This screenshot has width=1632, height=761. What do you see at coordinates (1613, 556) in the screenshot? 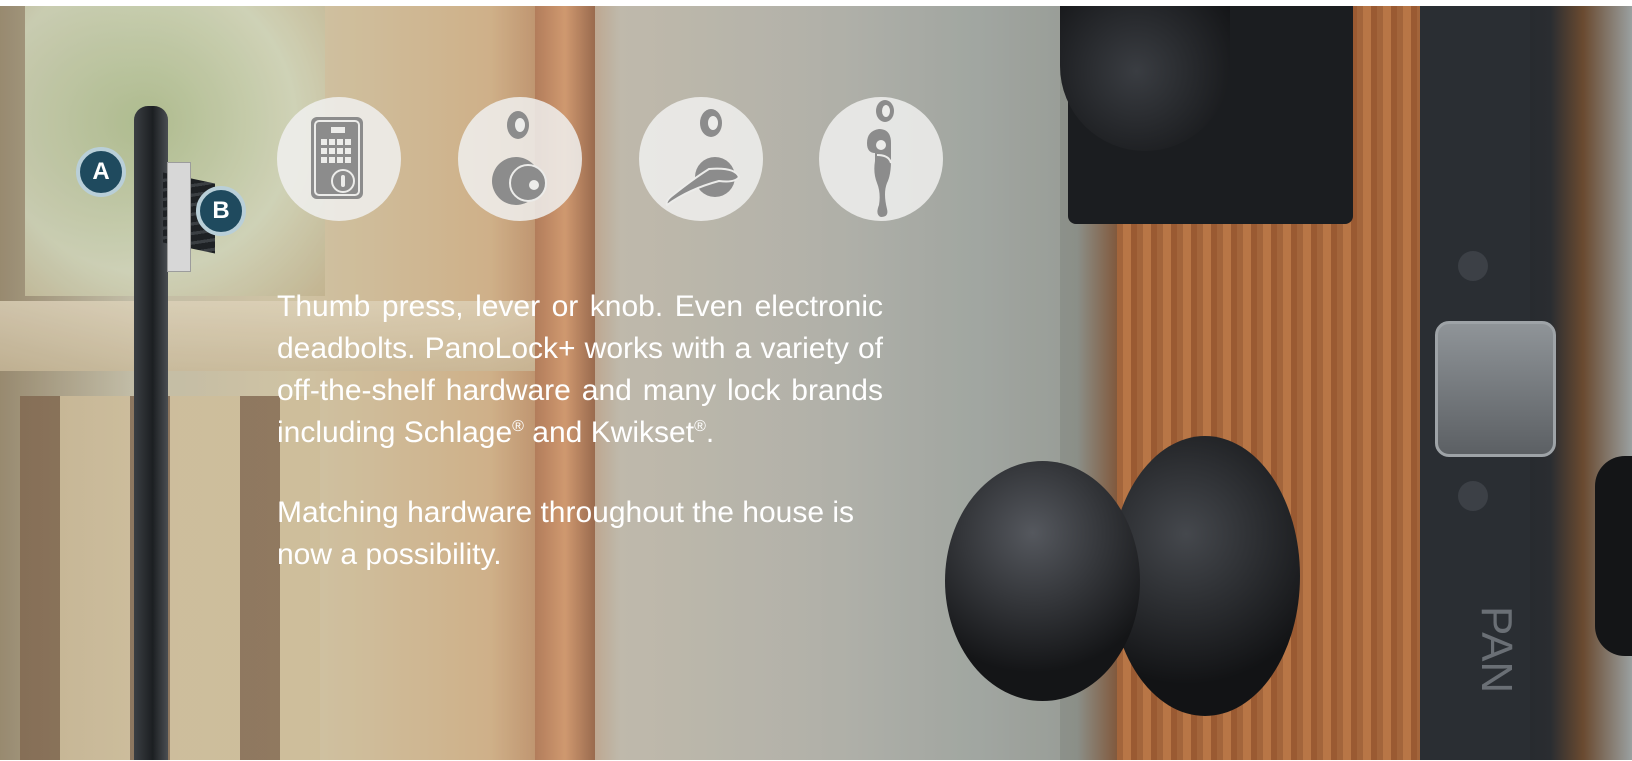
I see `adjacent-knob` at bounding box center [1613, 556].